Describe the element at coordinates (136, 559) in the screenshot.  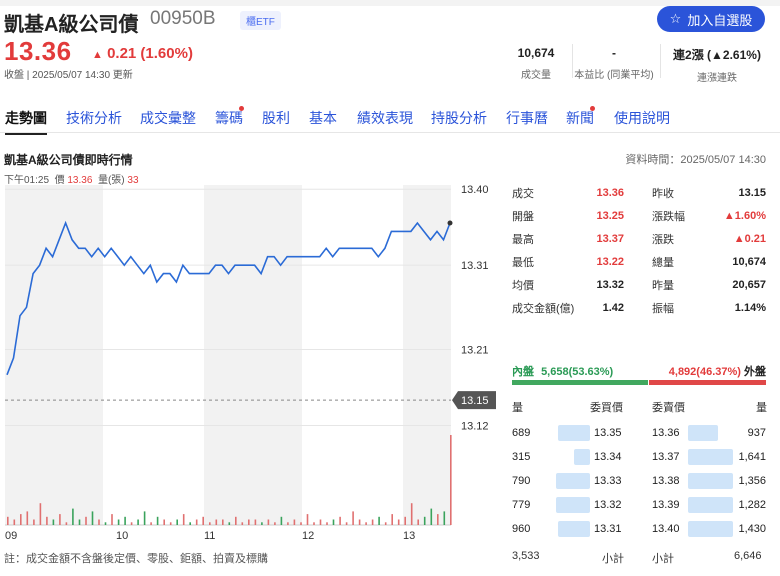
I see `footnote: 註：成交金額不含盤後定價、零股、鉅額、拍賣及標購` at that location.